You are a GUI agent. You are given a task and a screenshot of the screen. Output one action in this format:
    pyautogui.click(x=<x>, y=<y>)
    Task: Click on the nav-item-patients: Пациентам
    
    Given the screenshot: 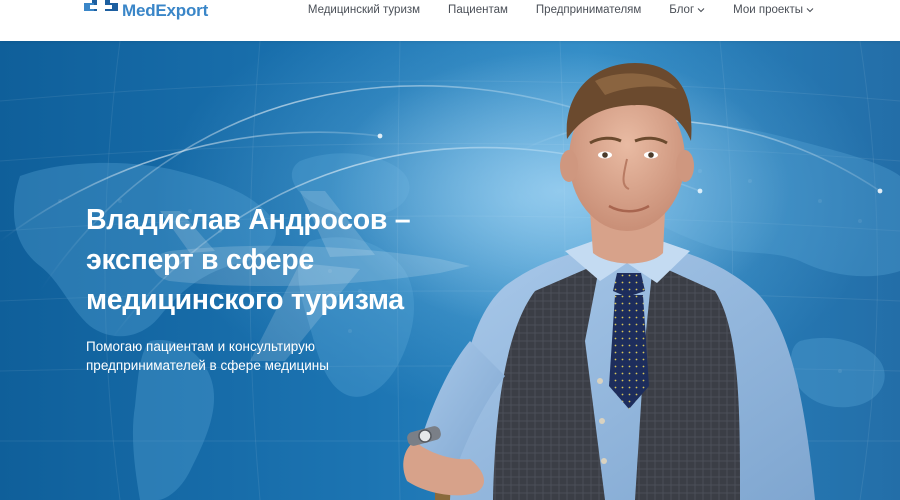 What is the action you would take?
    pyautogui.click(x=478, y=10)
    